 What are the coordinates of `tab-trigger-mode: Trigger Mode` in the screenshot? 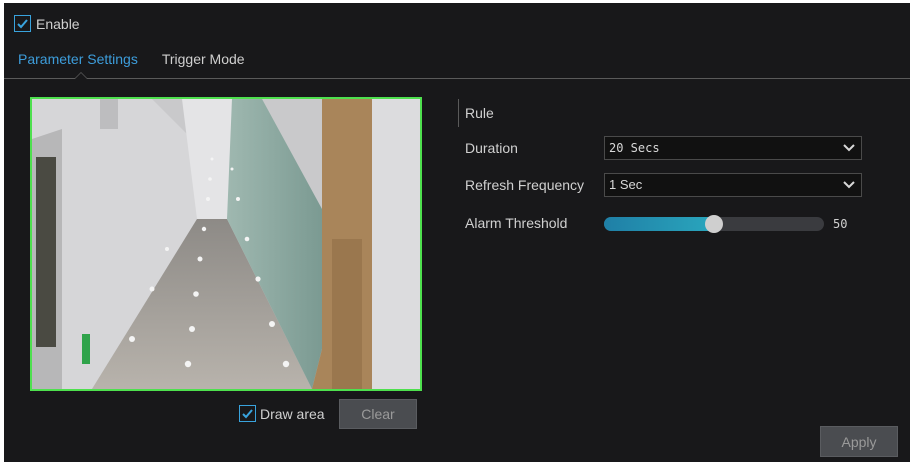 It's located at (203, 63).